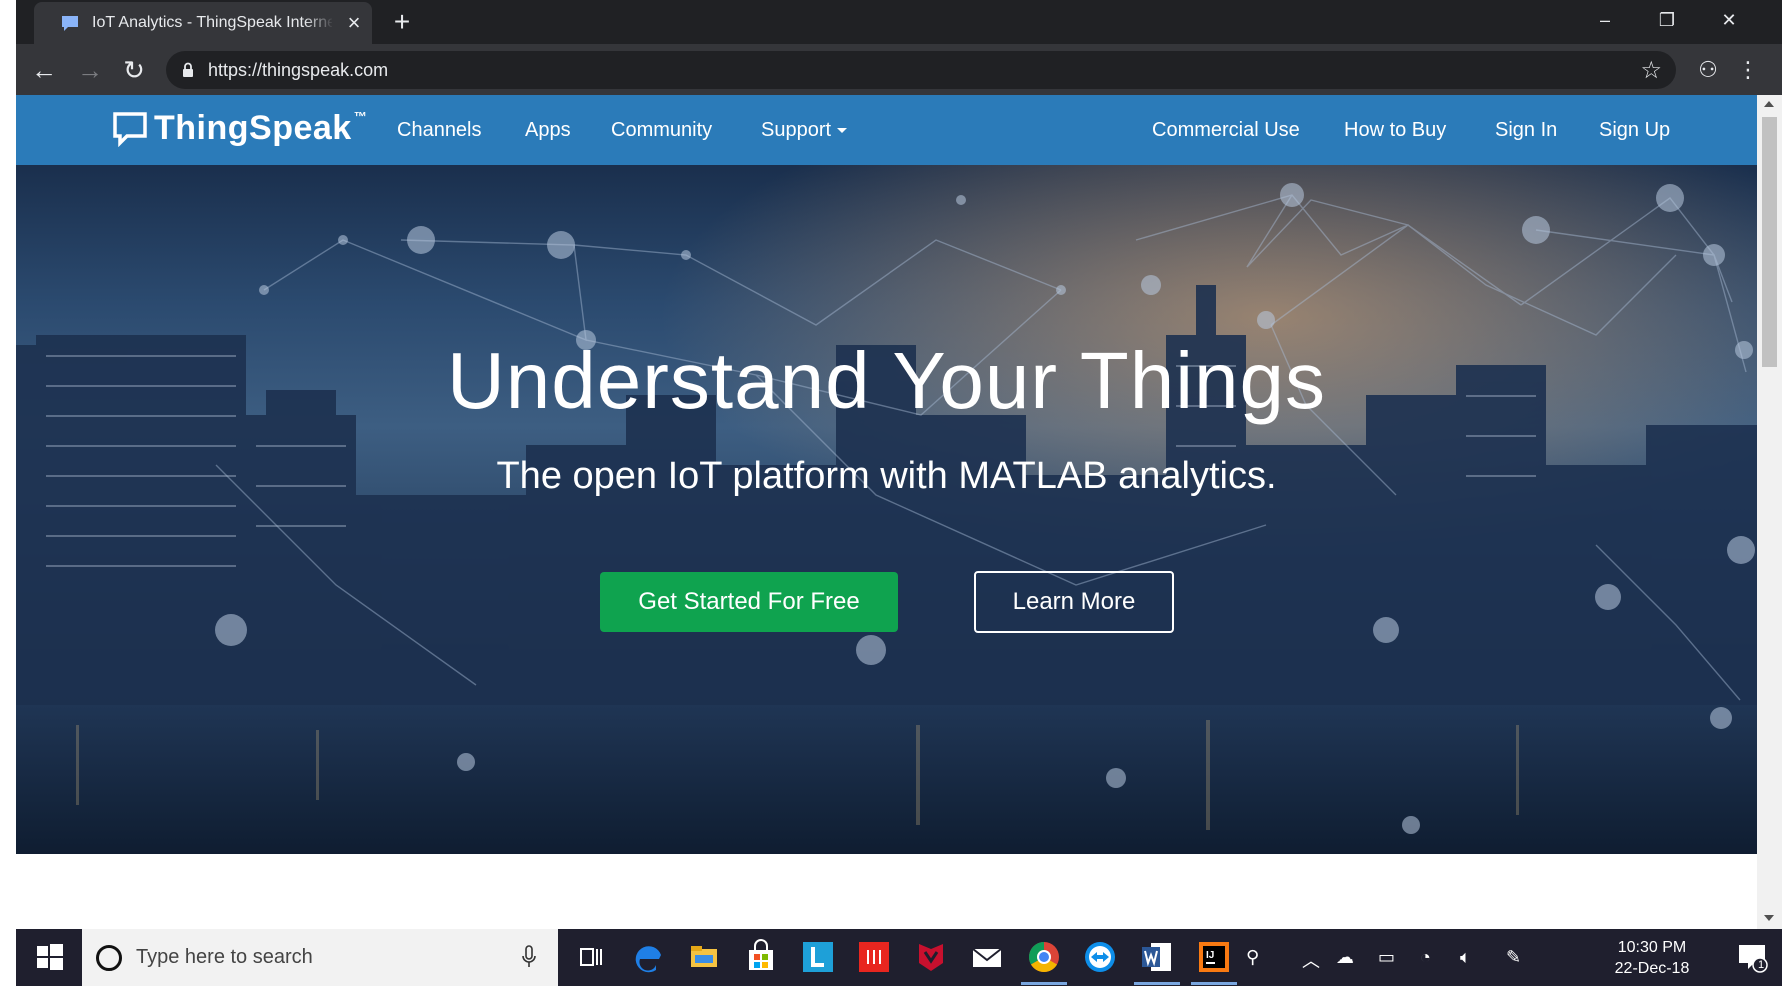 This screenshot has height=986, width=1782. What do you see at coordinates (1395, 130) in the screenshot?
I see `nav-how-to-buy: How to Buy` at bounding box center [1395, 130].